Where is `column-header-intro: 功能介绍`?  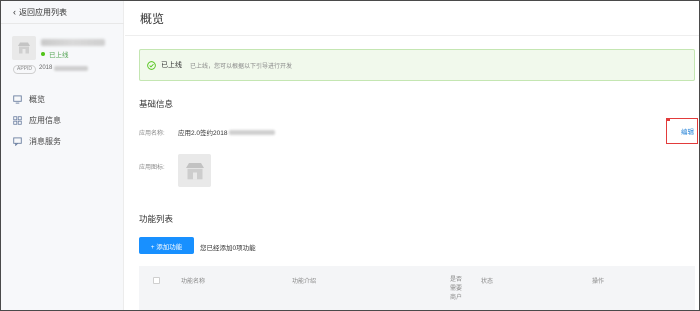
column-header-intro: 功能介绍 is located at coordinates (304, 282).